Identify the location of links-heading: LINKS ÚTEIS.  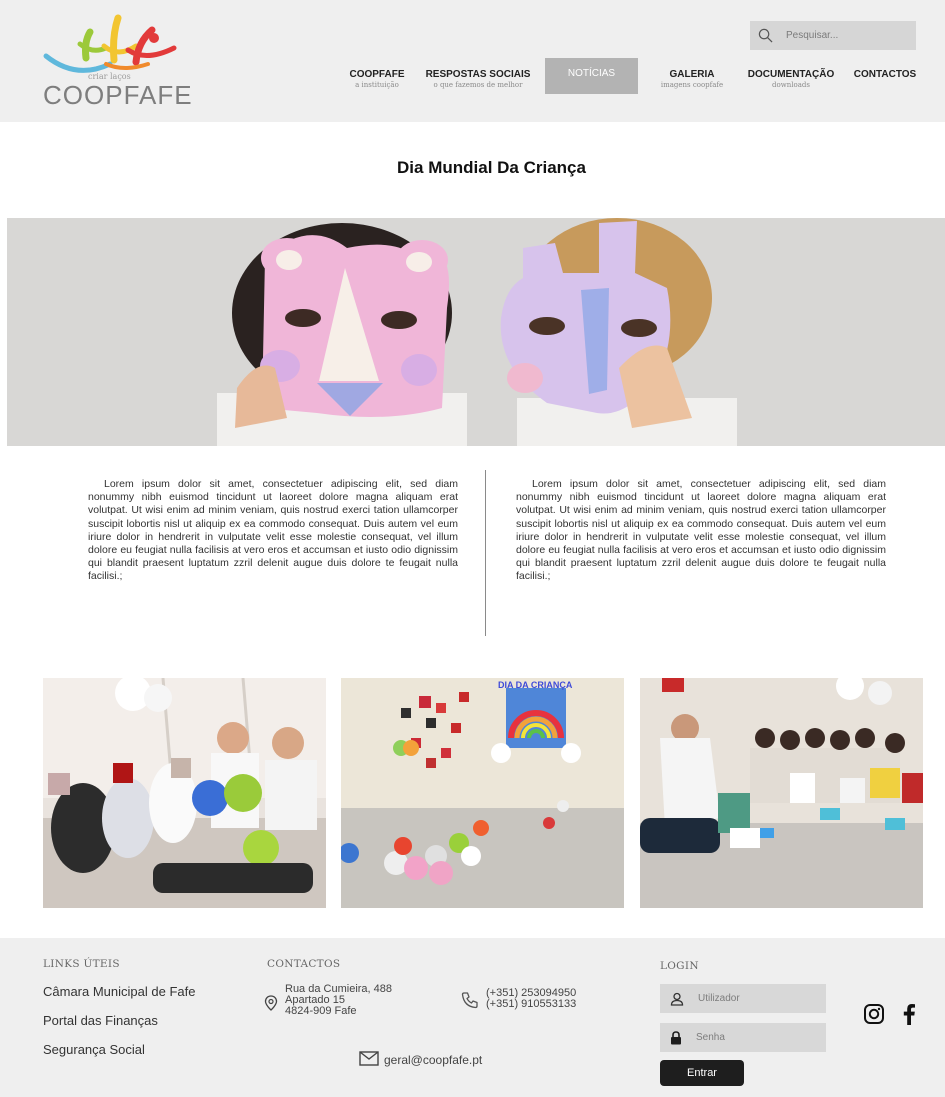
(81, 964).